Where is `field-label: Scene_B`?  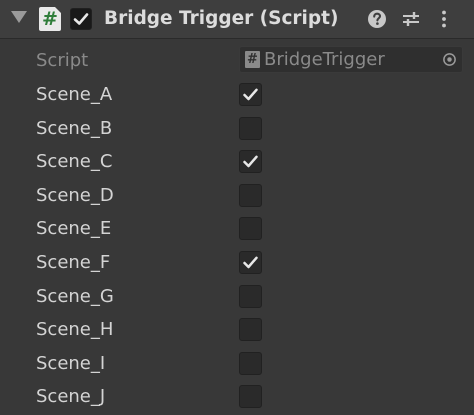 field-label: Scene_B is located at coordinates (74, 128).